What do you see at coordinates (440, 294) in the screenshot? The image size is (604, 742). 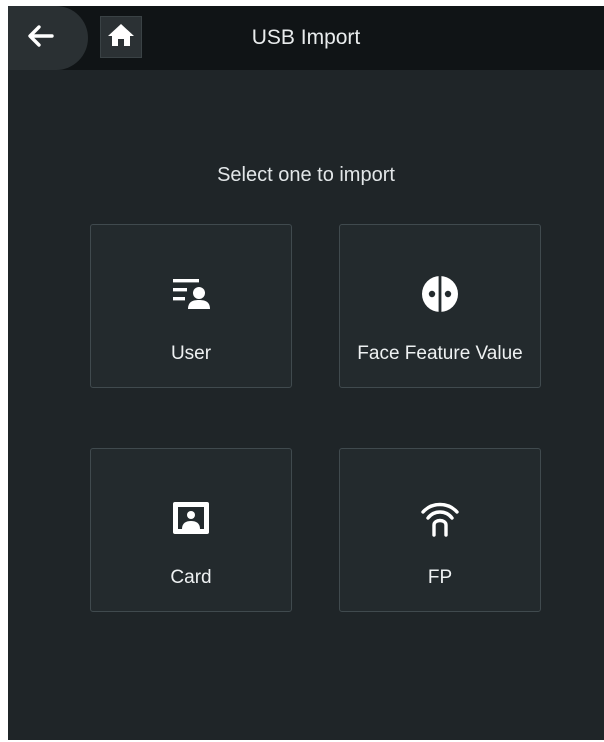 I see `face-icon` at bounding box center [440, 294].